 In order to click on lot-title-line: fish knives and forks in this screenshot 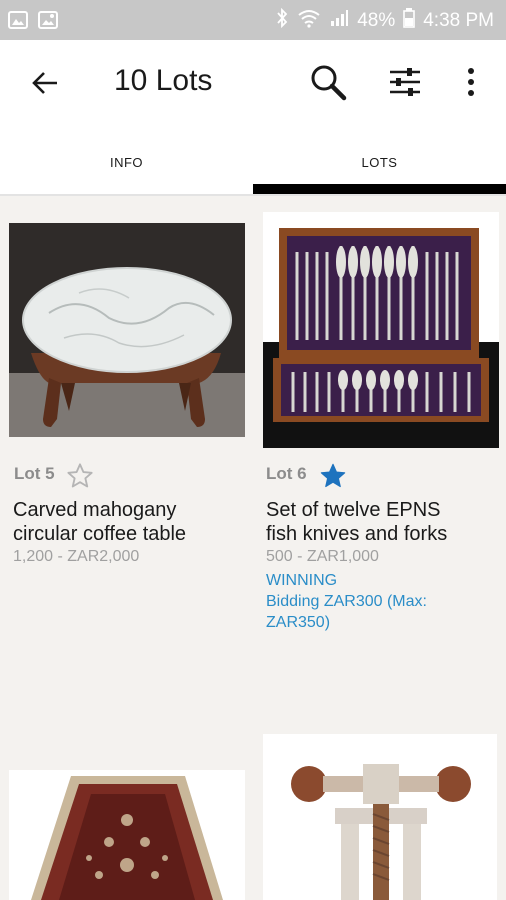, I will do `click(357, 534)`.